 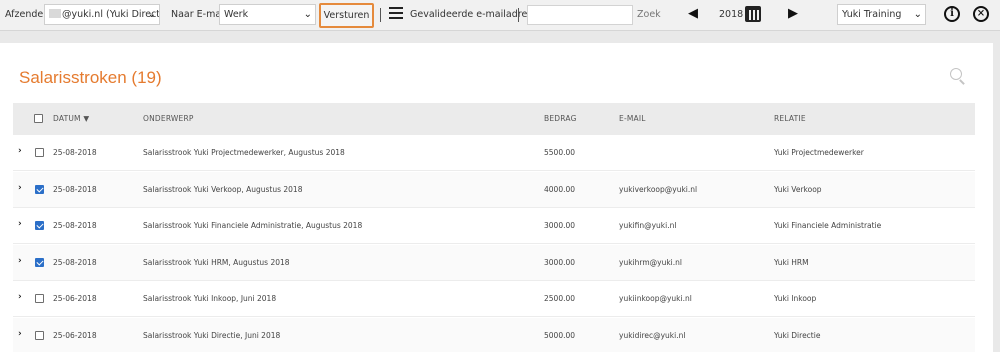 What do you see at coordinates (560, 335) in the screenshot?
I see `row-amount: 5000.00` at bounding box center [560, 335].